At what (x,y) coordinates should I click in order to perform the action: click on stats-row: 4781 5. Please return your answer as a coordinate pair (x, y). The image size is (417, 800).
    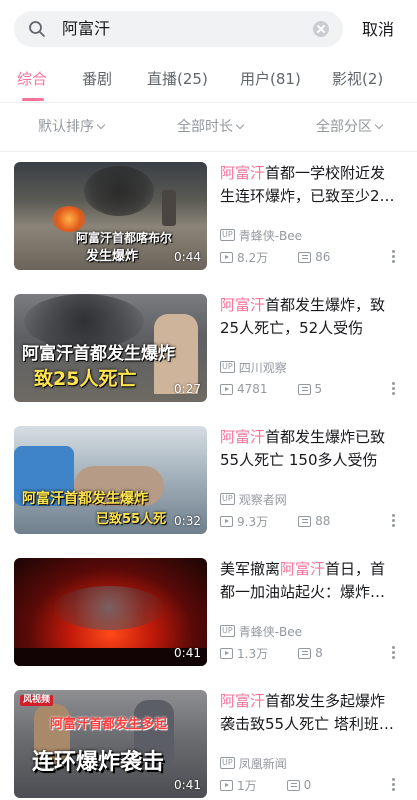
    Looking at the image, I should click on (271, 389).